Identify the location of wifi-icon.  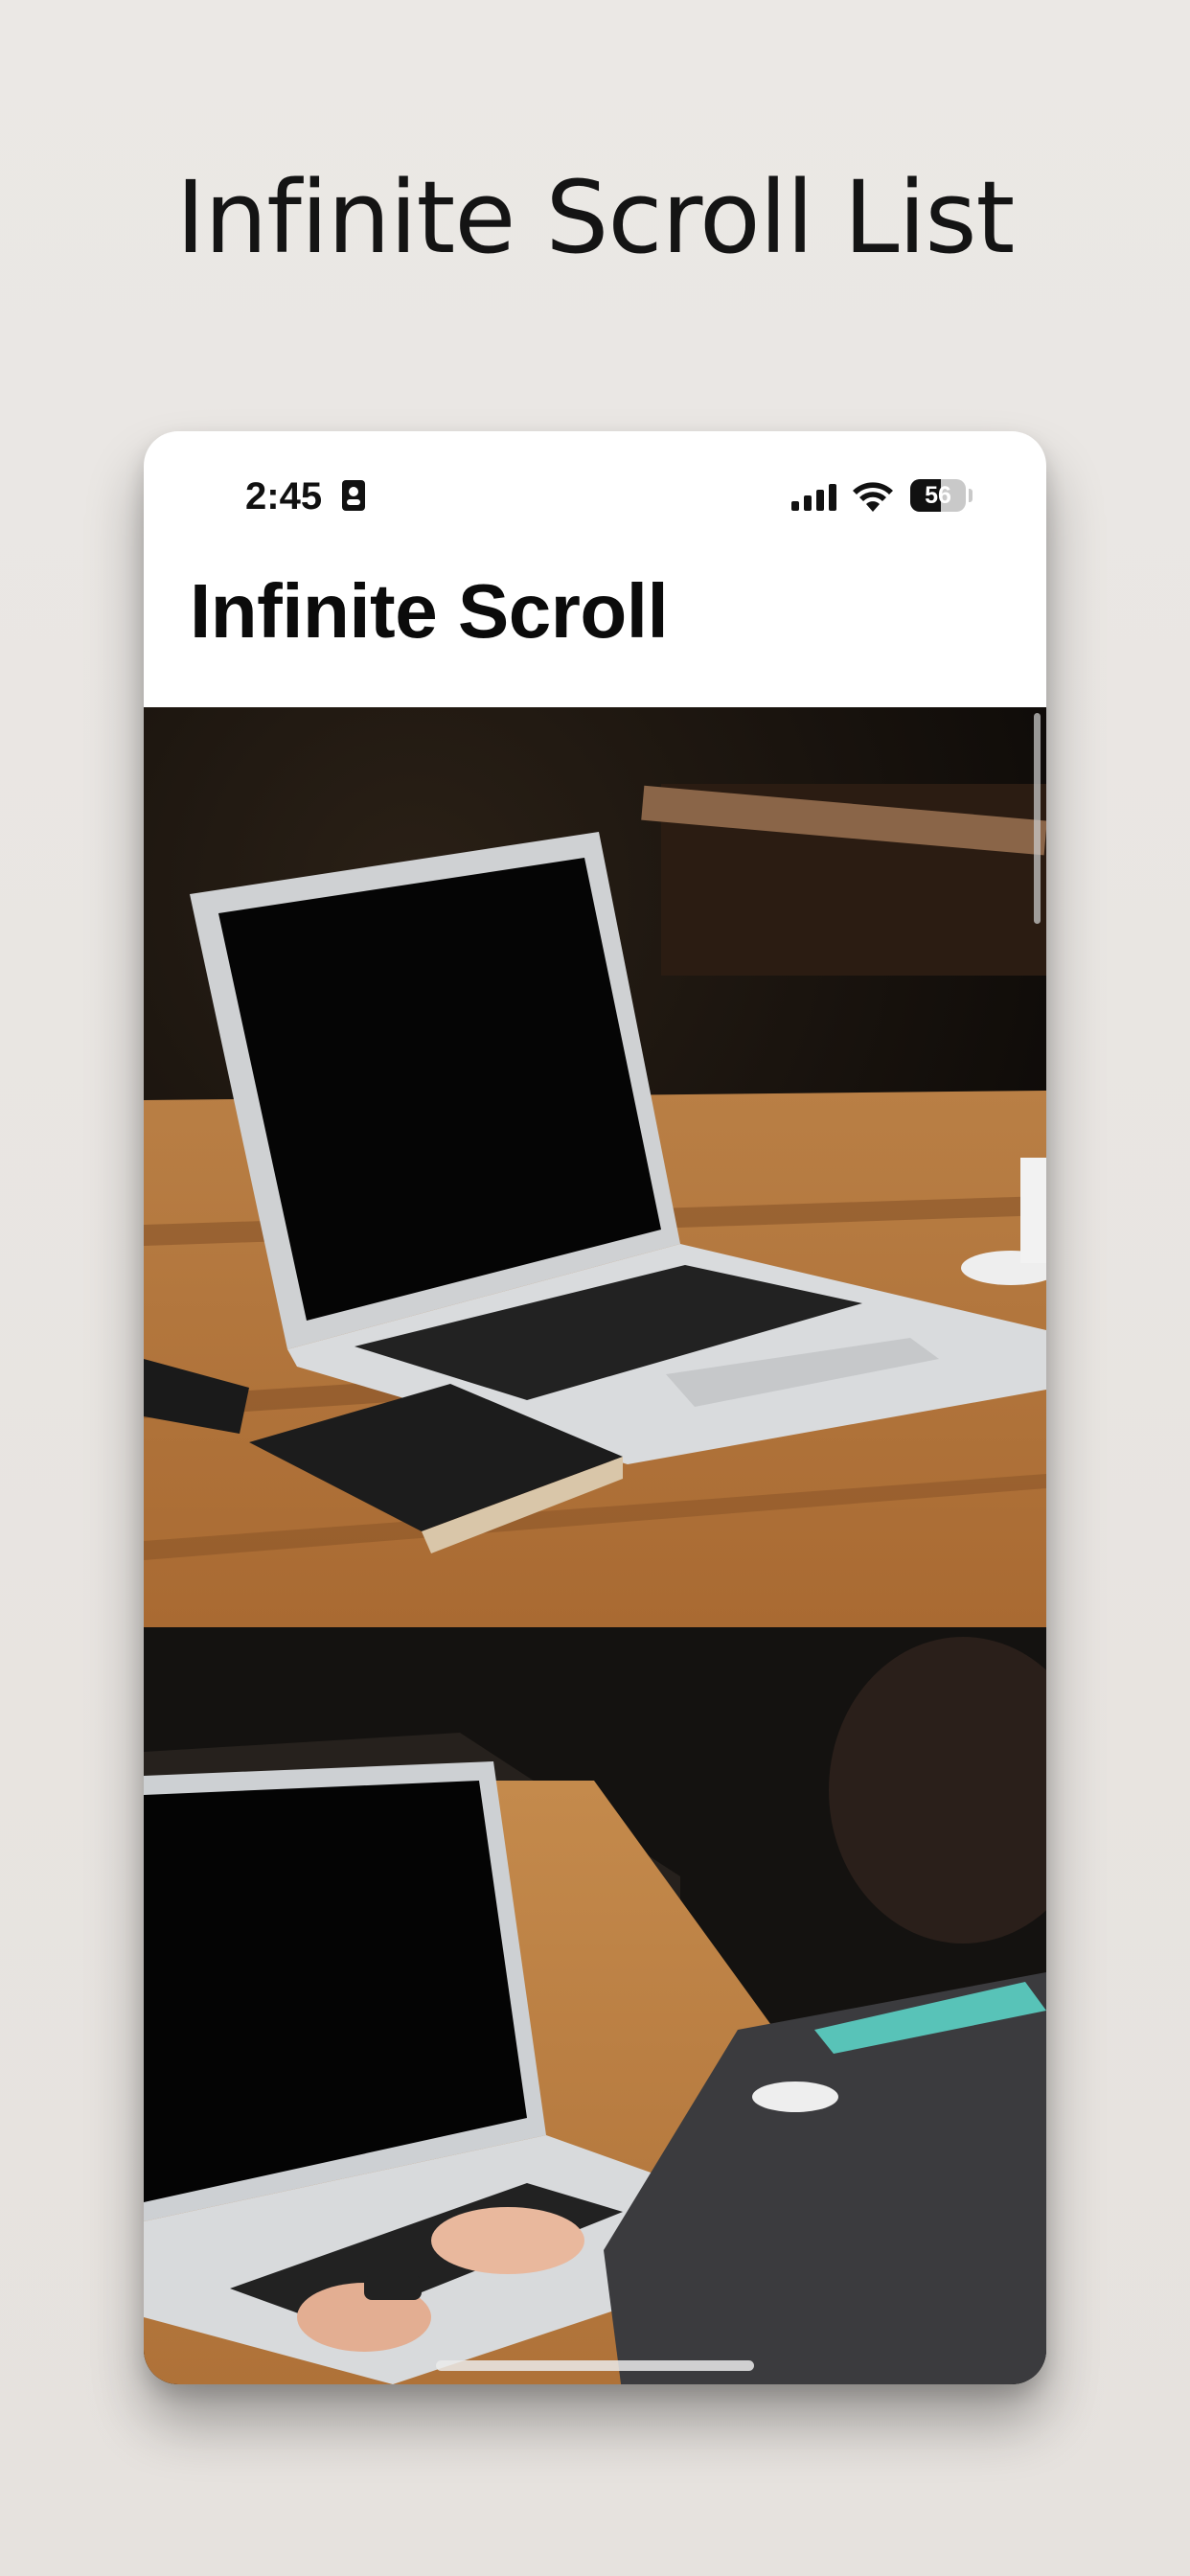
(873, 497).